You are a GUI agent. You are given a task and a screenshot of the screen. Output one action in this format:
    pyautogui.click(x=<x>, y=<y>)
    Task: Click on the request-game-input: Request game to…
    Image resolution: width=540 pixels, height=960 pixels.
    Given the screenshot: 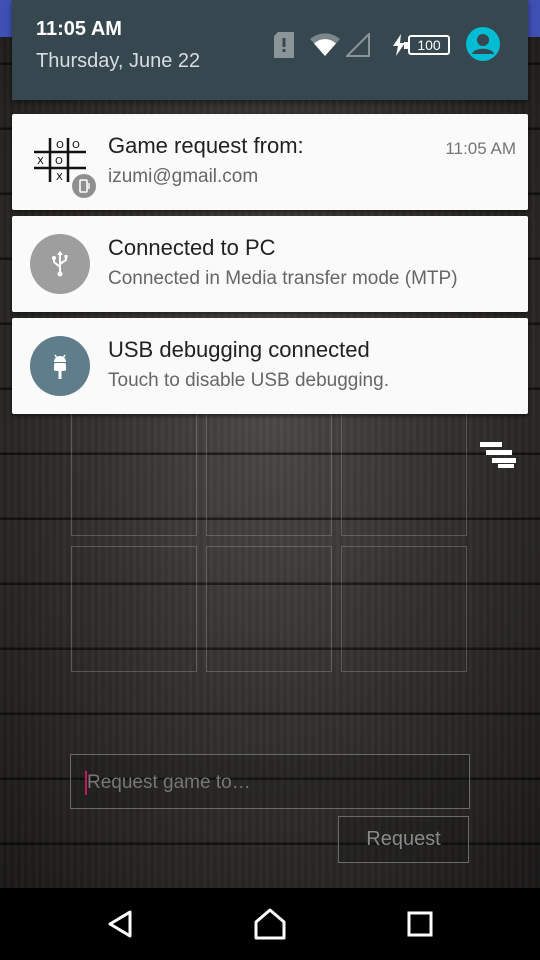 What is the action you would take?
    pyautogui.click(x=270, y=781)
    